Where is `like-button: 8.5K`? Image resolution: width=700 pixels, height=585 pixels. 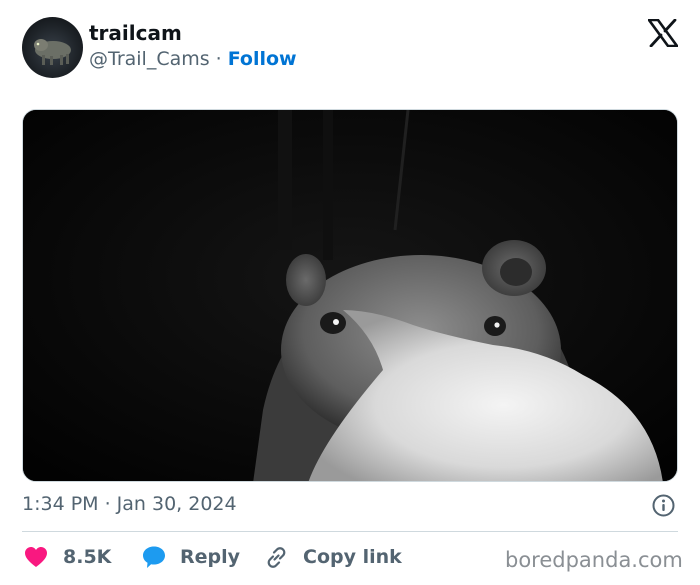 like-button: 8.5K is located at coordinates (67, 557).